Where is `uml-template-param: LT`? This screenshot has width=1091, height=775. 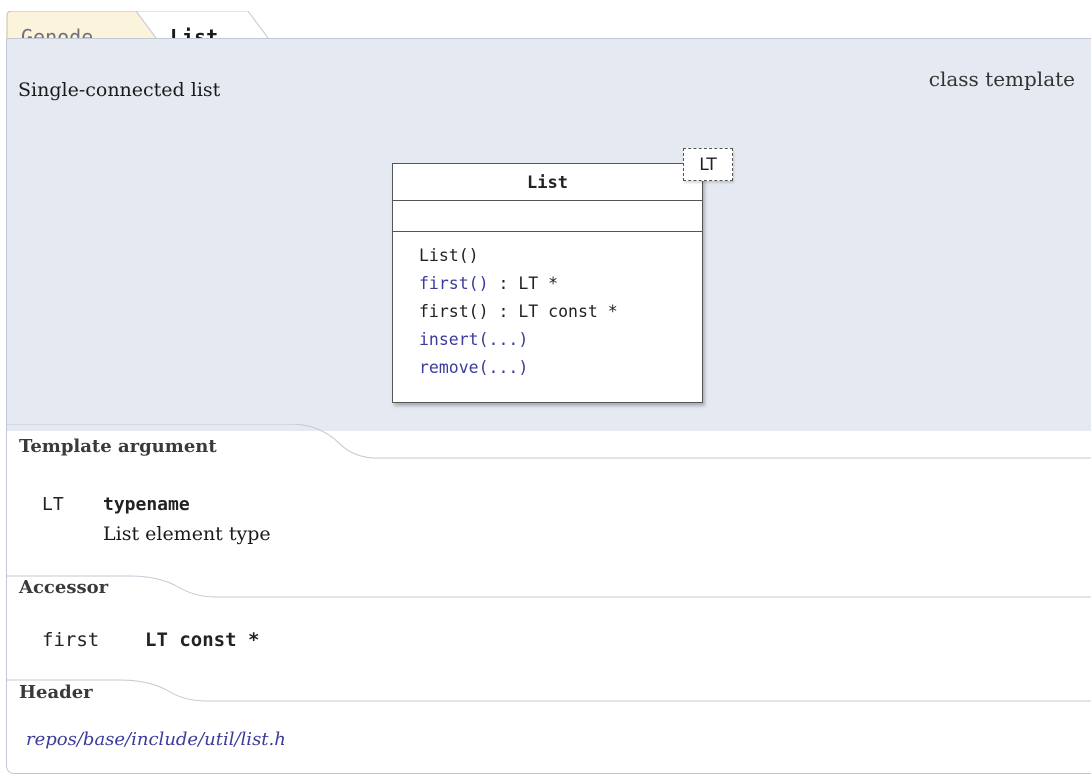 uml-template-param: LT is located at coordinates (708, 164).